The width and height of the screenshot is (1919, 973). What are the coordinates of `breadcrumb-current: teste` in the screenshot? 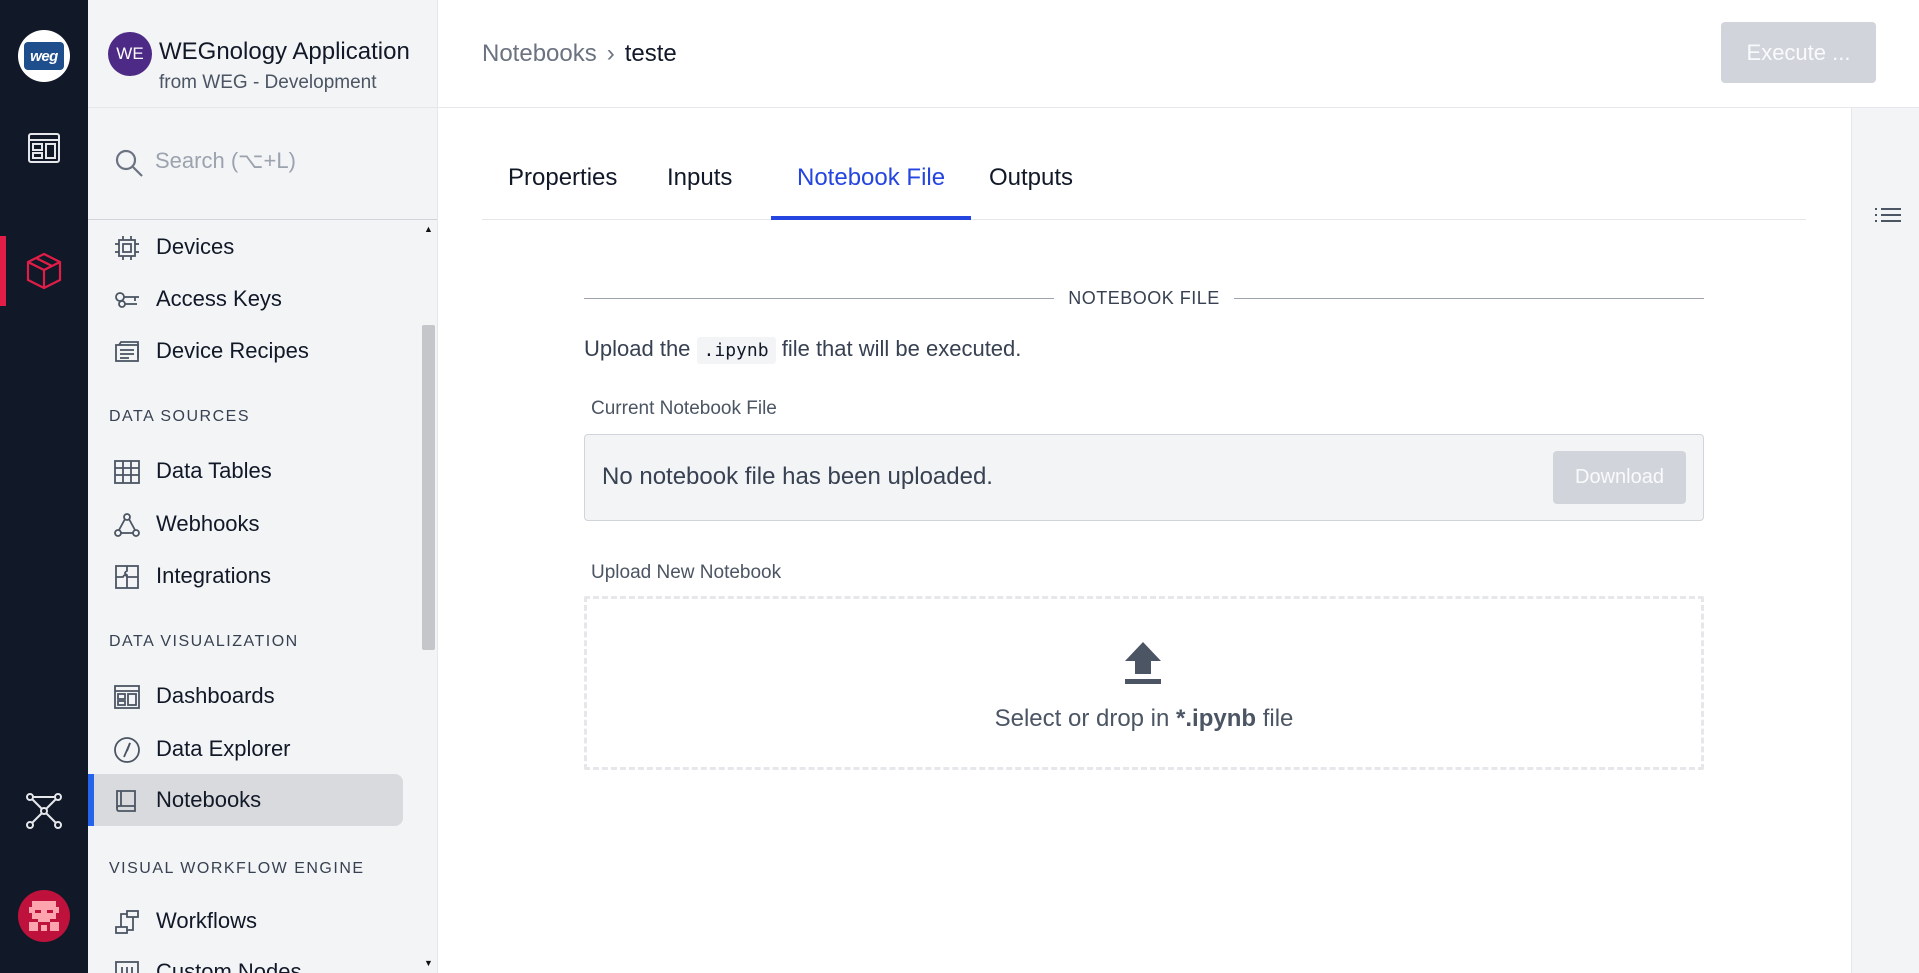 It's located at (650, 53).